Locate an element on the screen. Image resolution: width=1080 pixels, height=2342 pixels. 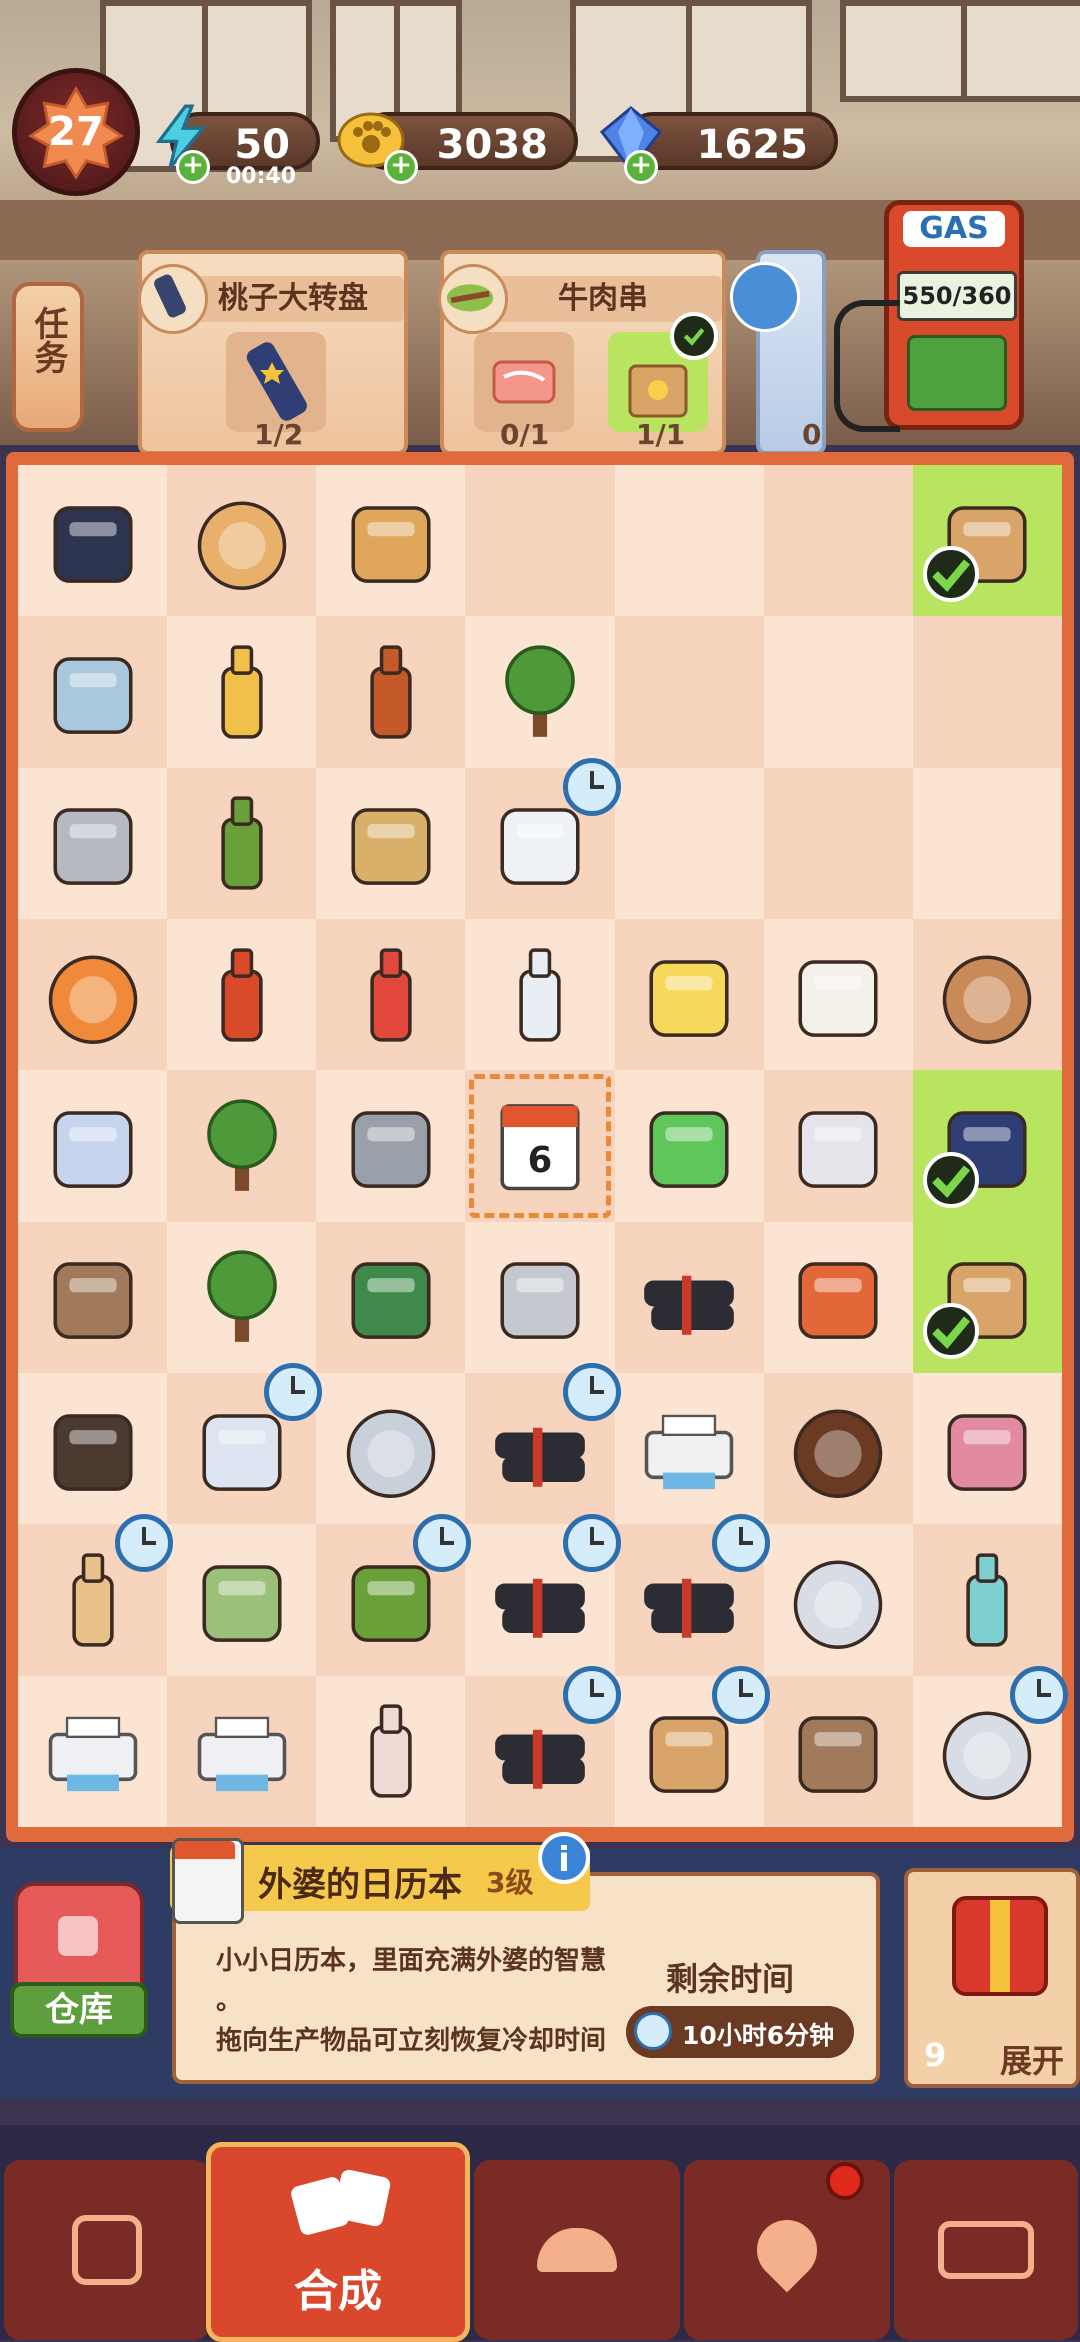
board-cell-printer-small is located at coordinates (689, 1448).